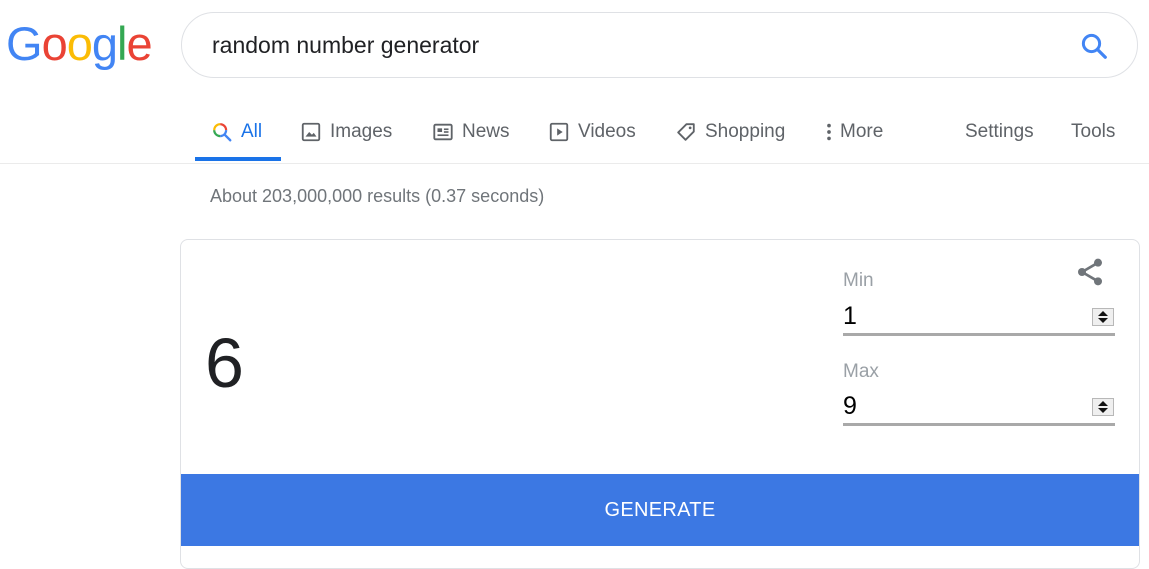  I want to click on tab-label: More, so click(862, 131).